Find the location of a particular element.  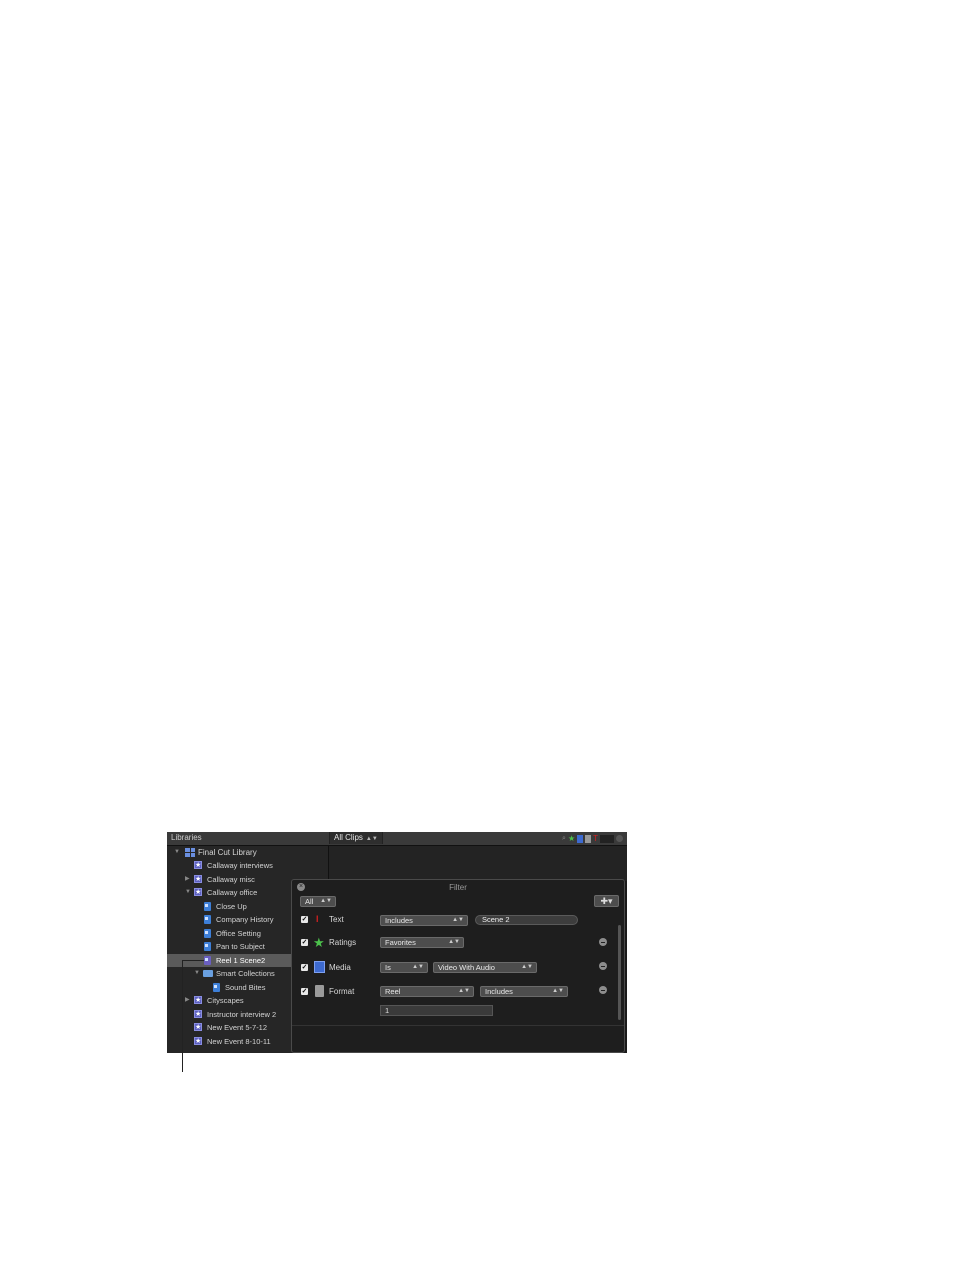

ratings-op-popup: Favorites ▲▼ is located at coordinates (422, 942).